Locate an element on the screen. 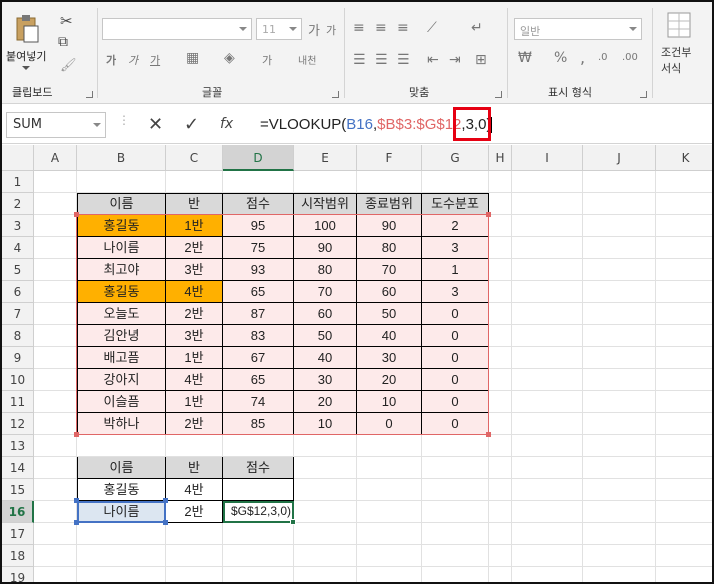 The width and height of the screenshot is (714, 584). number-launcher-icon is located at coordinates (643, 94).